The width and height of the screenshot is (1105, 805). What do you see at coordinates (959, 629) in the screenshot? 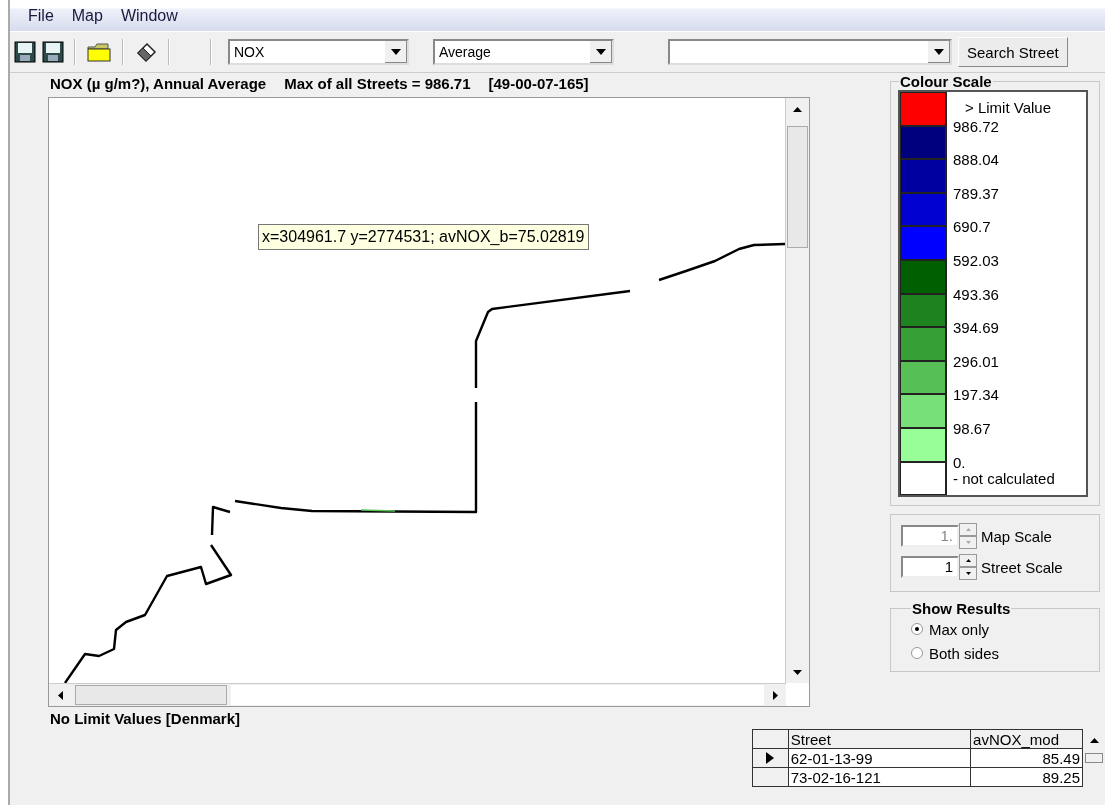
I see `radio-label: Max only` at bounding box center [959, 629].